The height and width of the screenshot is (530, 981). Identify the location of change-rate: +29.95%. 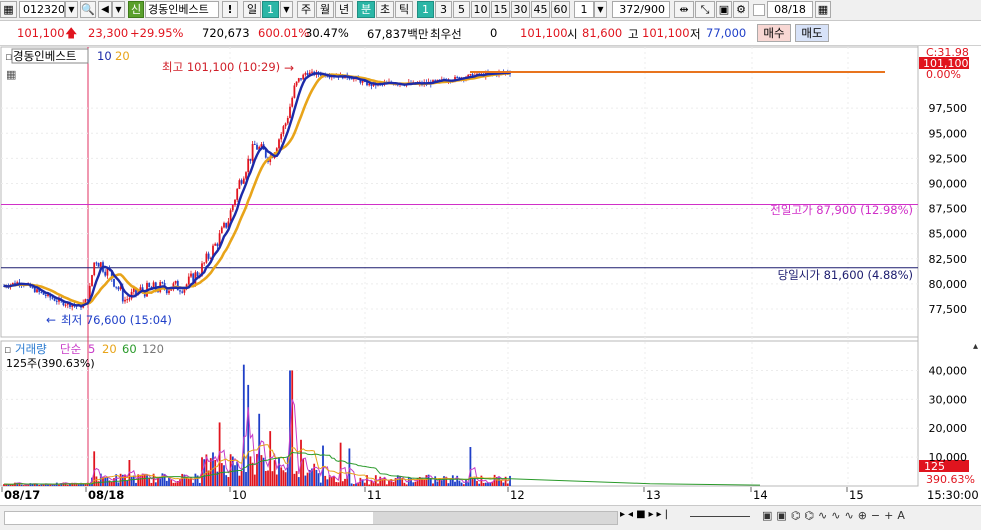
(157, 33).